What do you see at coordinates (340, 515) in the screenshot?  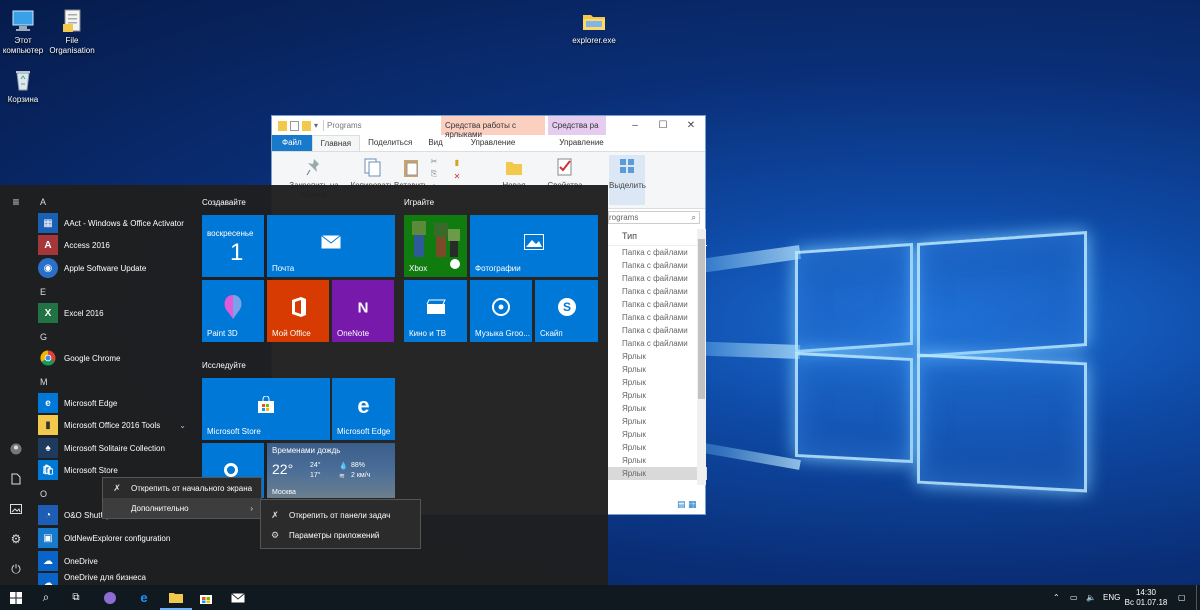 I see `menu-item-unpin-taskbar: ✗ Открепить от панели задач` at bounding box center [340, 515].